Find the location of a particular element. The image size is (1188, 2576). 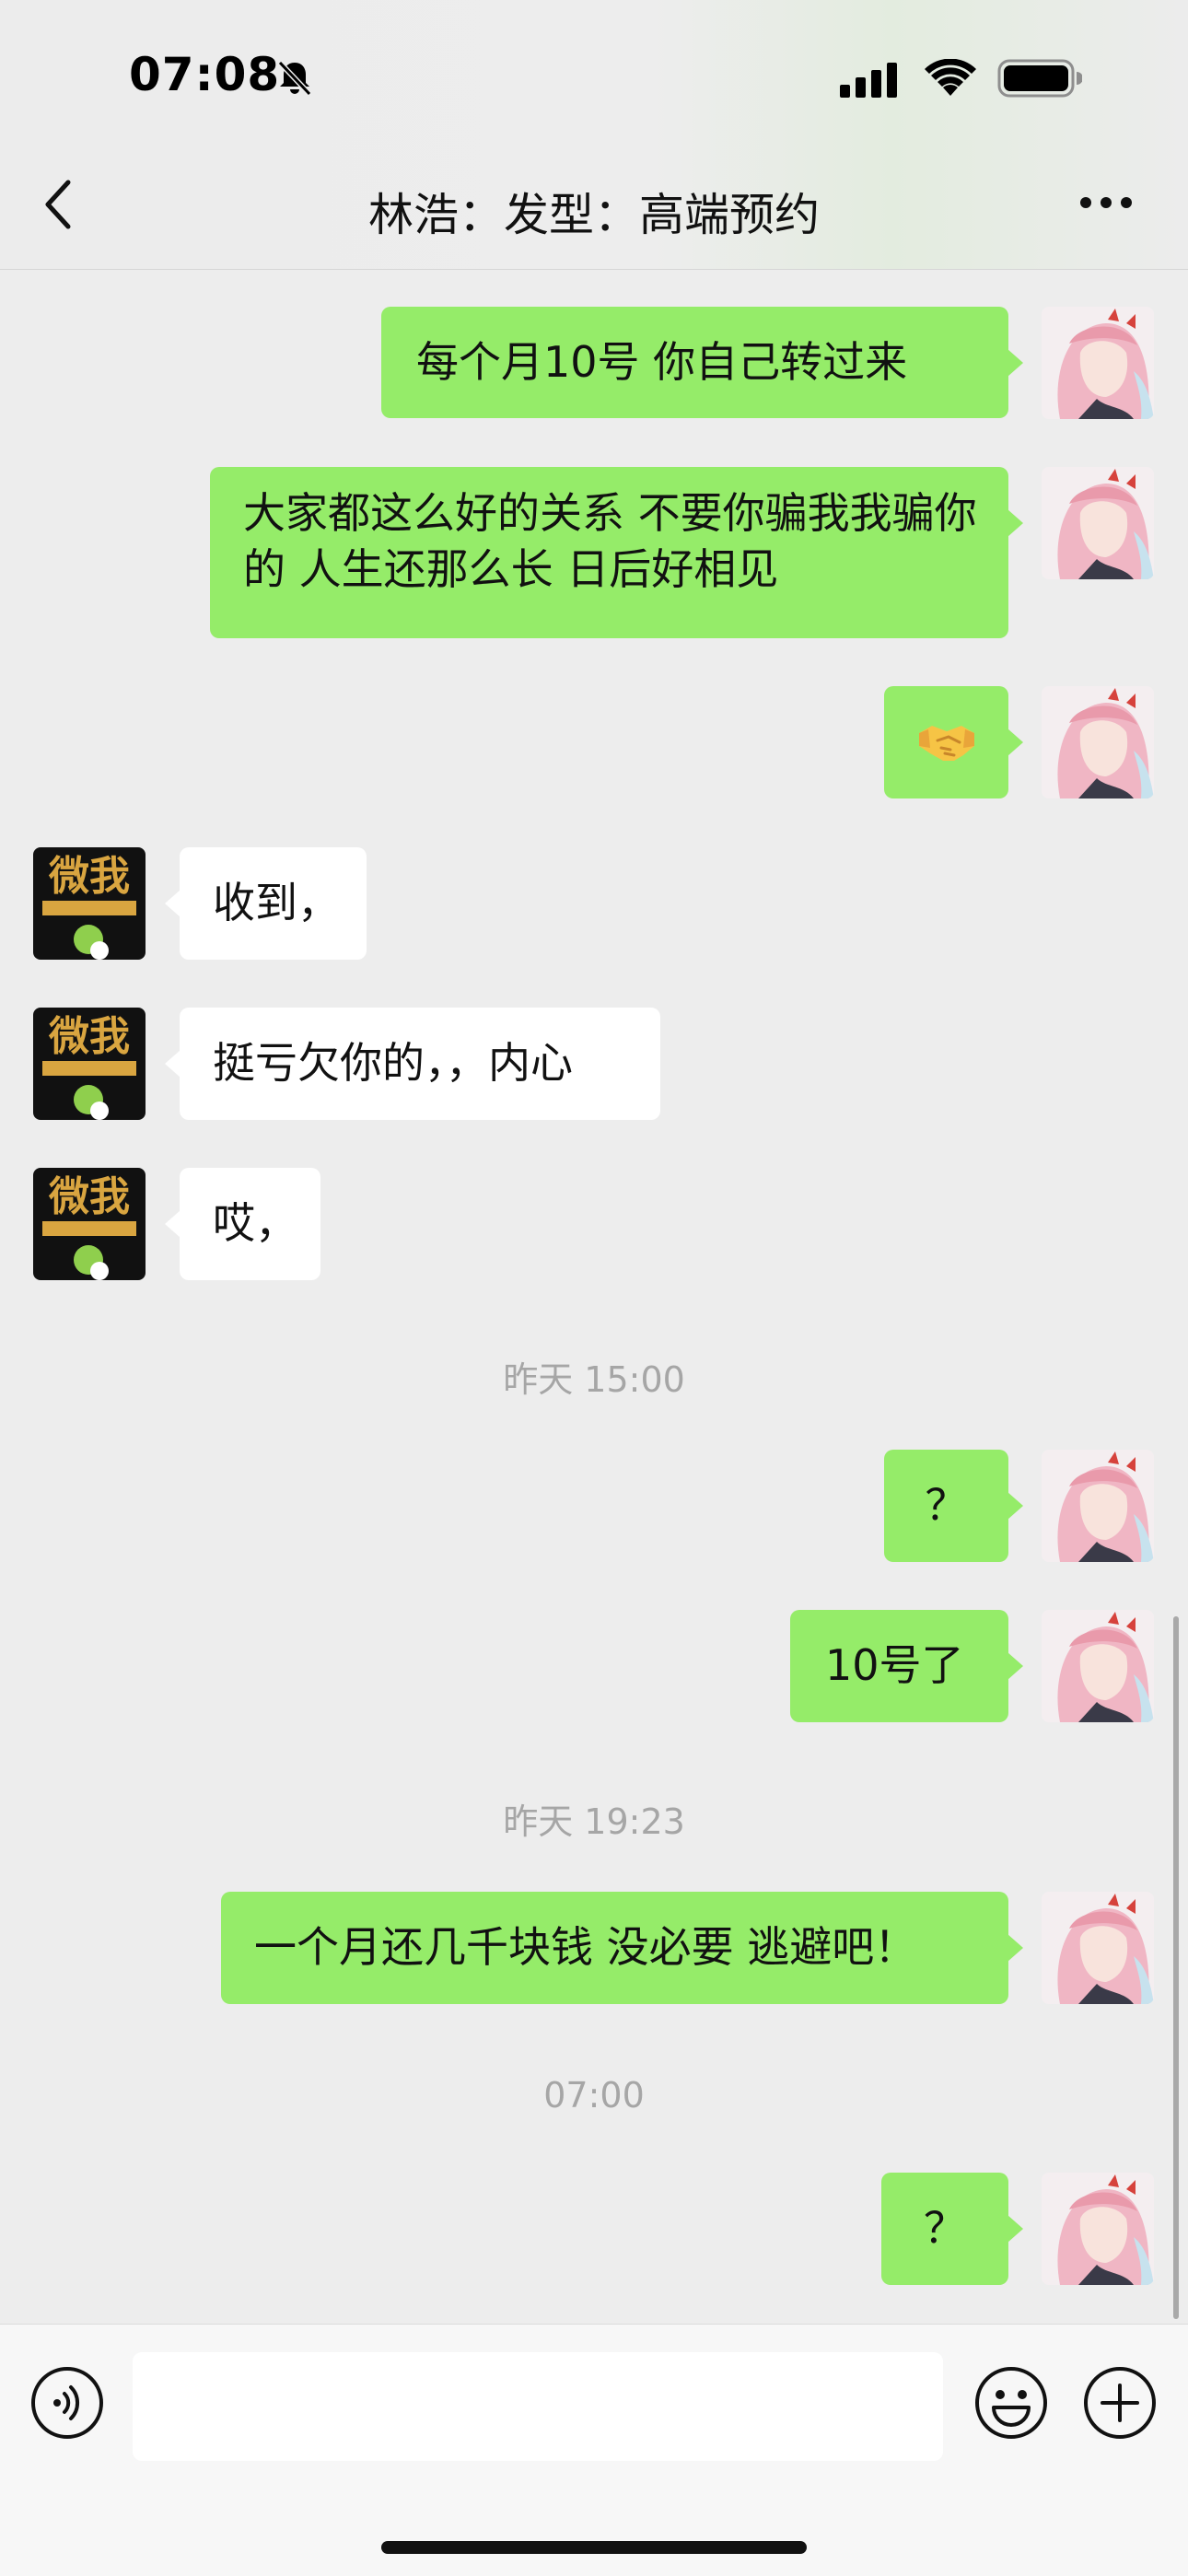

timestamp: 昨天 15:00 is located at coordinates (594, 1379).